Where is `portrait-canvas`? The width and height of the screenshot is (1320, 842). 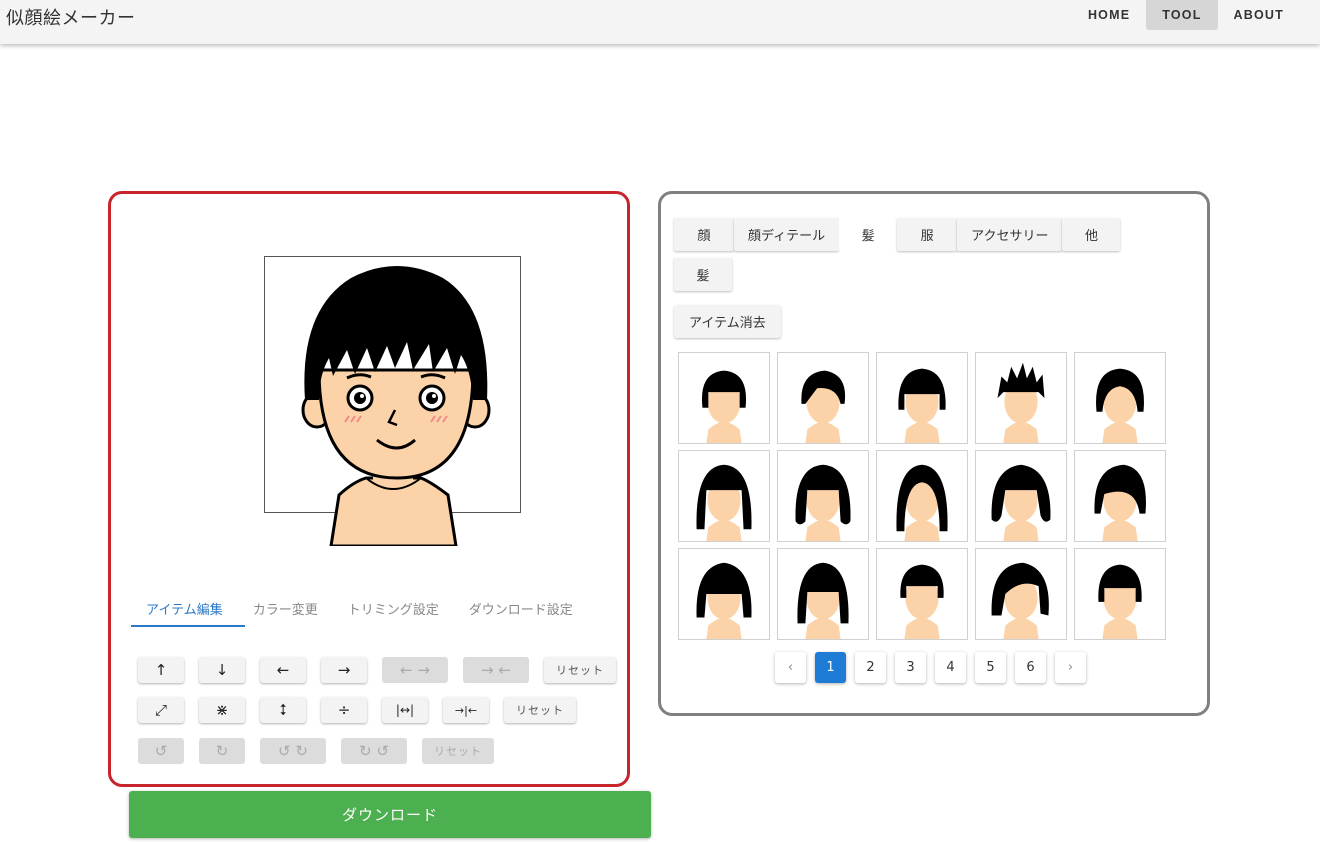
portrait-canvas is located at coordinates (386, 398).